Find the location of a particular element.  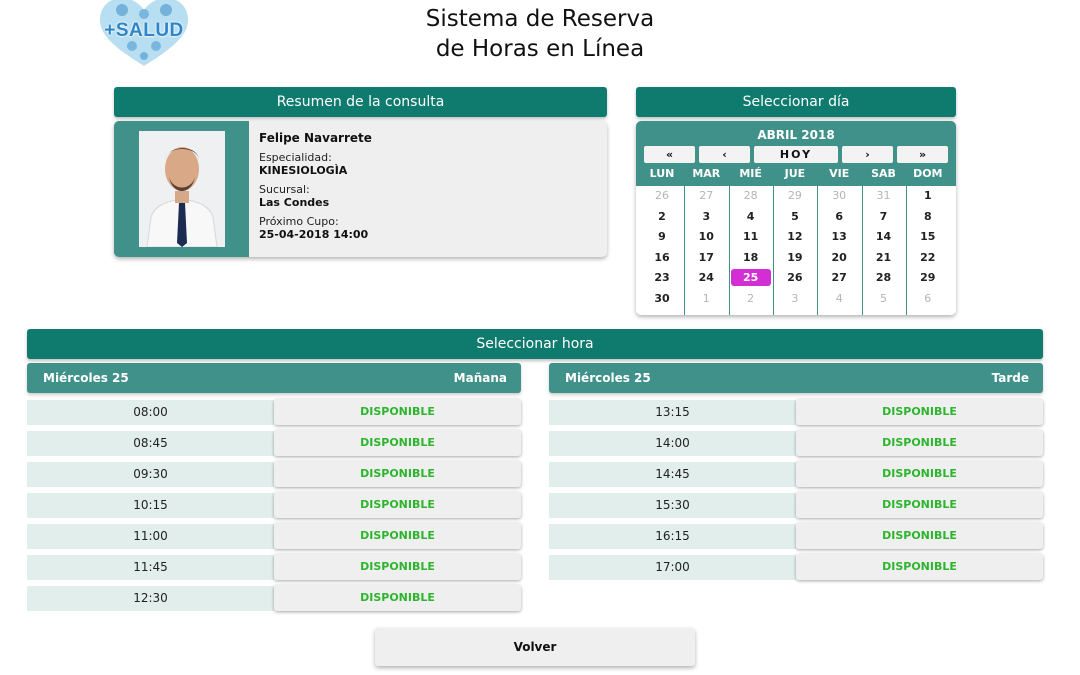

weekday-label: DOM is located at coordinates (928, 173).